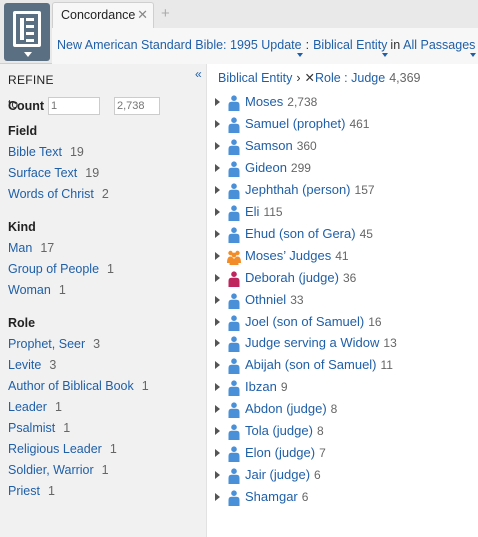 The width and height of the screenshot is (478, 537). Describe the element at coordinates (32, 365) in the screenshot. I see `facet-role-item: Levite 3` at that location.